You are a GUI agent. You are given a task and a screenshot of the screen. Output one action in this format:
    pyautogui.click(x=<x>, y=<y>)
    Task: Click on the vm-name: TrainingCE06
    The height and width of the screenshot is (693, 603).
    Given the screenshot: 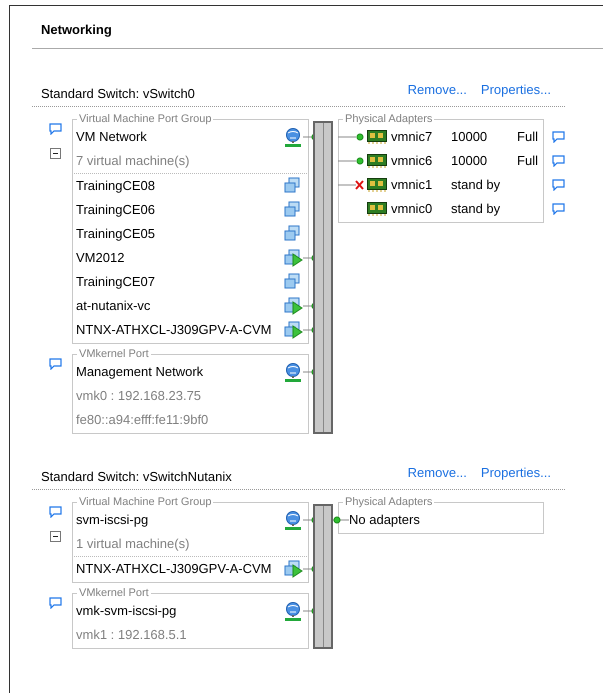 What is the action you would take?
    pyautogui.click(x=116, y=210)
    